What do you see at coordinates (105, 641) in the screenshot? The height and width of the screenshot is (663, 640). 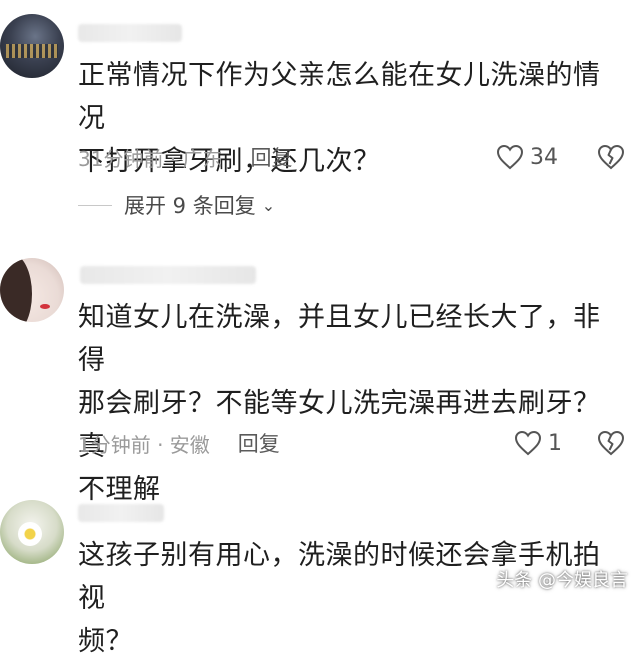 I see `comment-line: 频？` at bounding box center [105, 641].